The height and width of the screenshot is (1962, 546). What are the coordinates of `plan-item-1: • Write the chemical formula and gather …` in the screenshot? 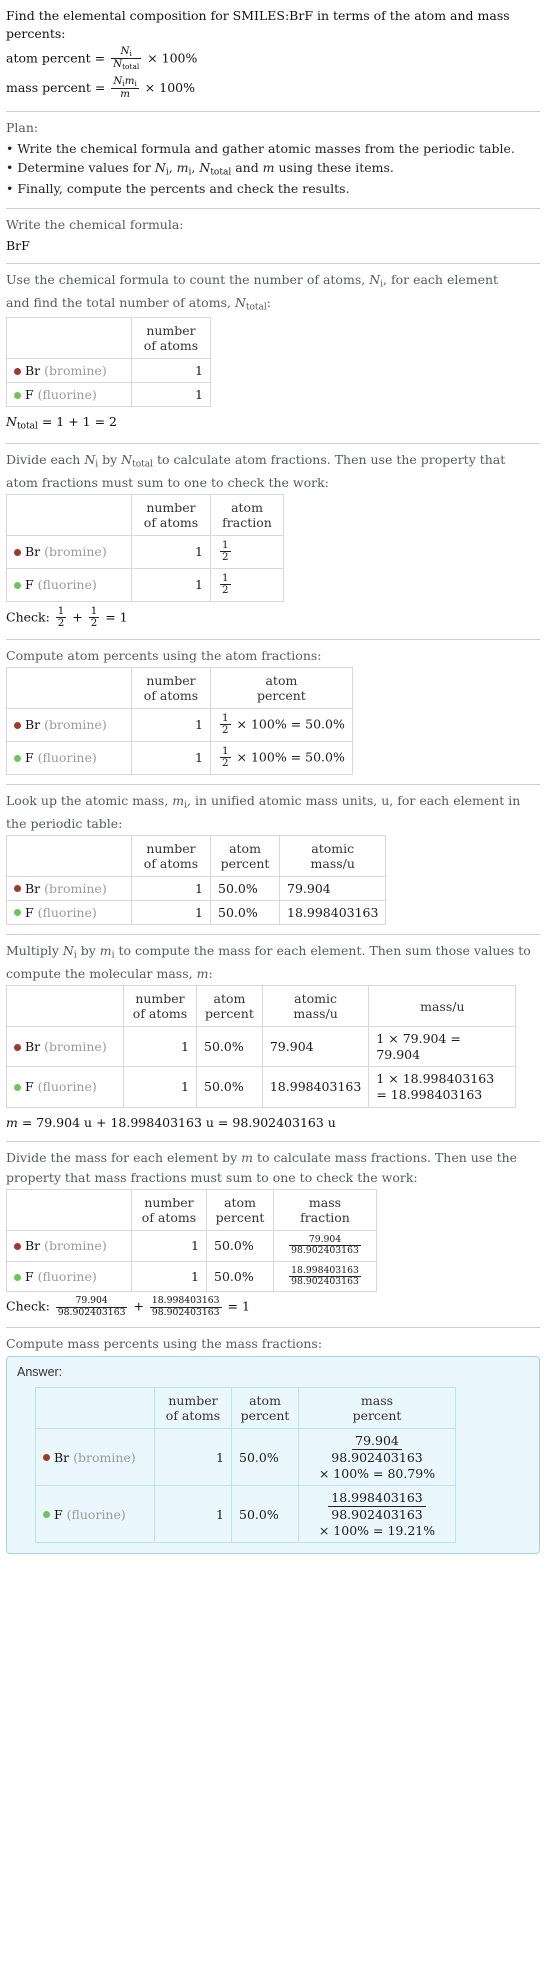 It's located at (260, 148).